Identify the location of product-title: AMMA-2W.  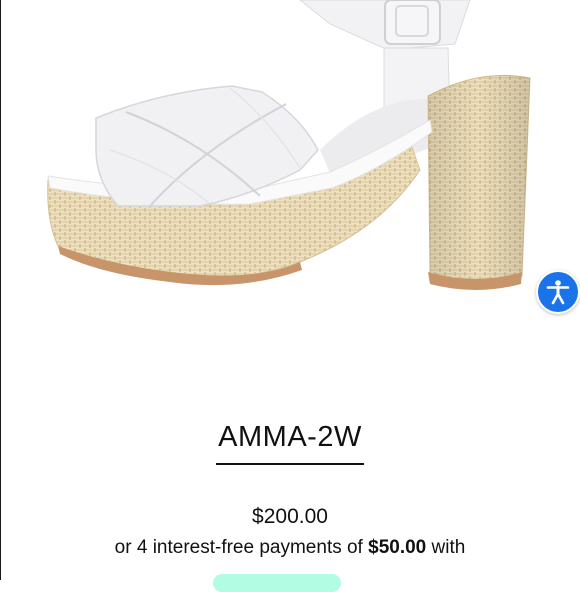
(290, 442).